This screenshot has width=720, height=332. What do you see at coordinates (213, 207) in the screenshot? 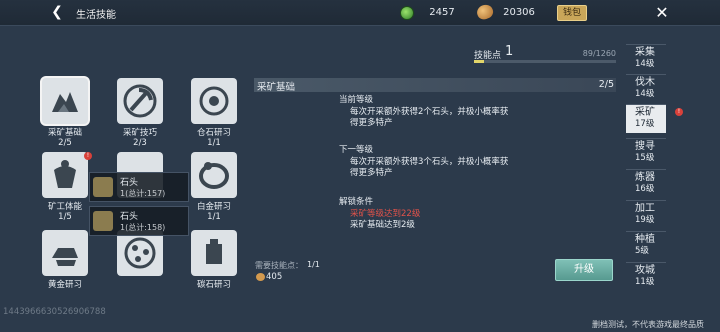
I see `skill-name: 白金研习` at bounding box center [213, 207].